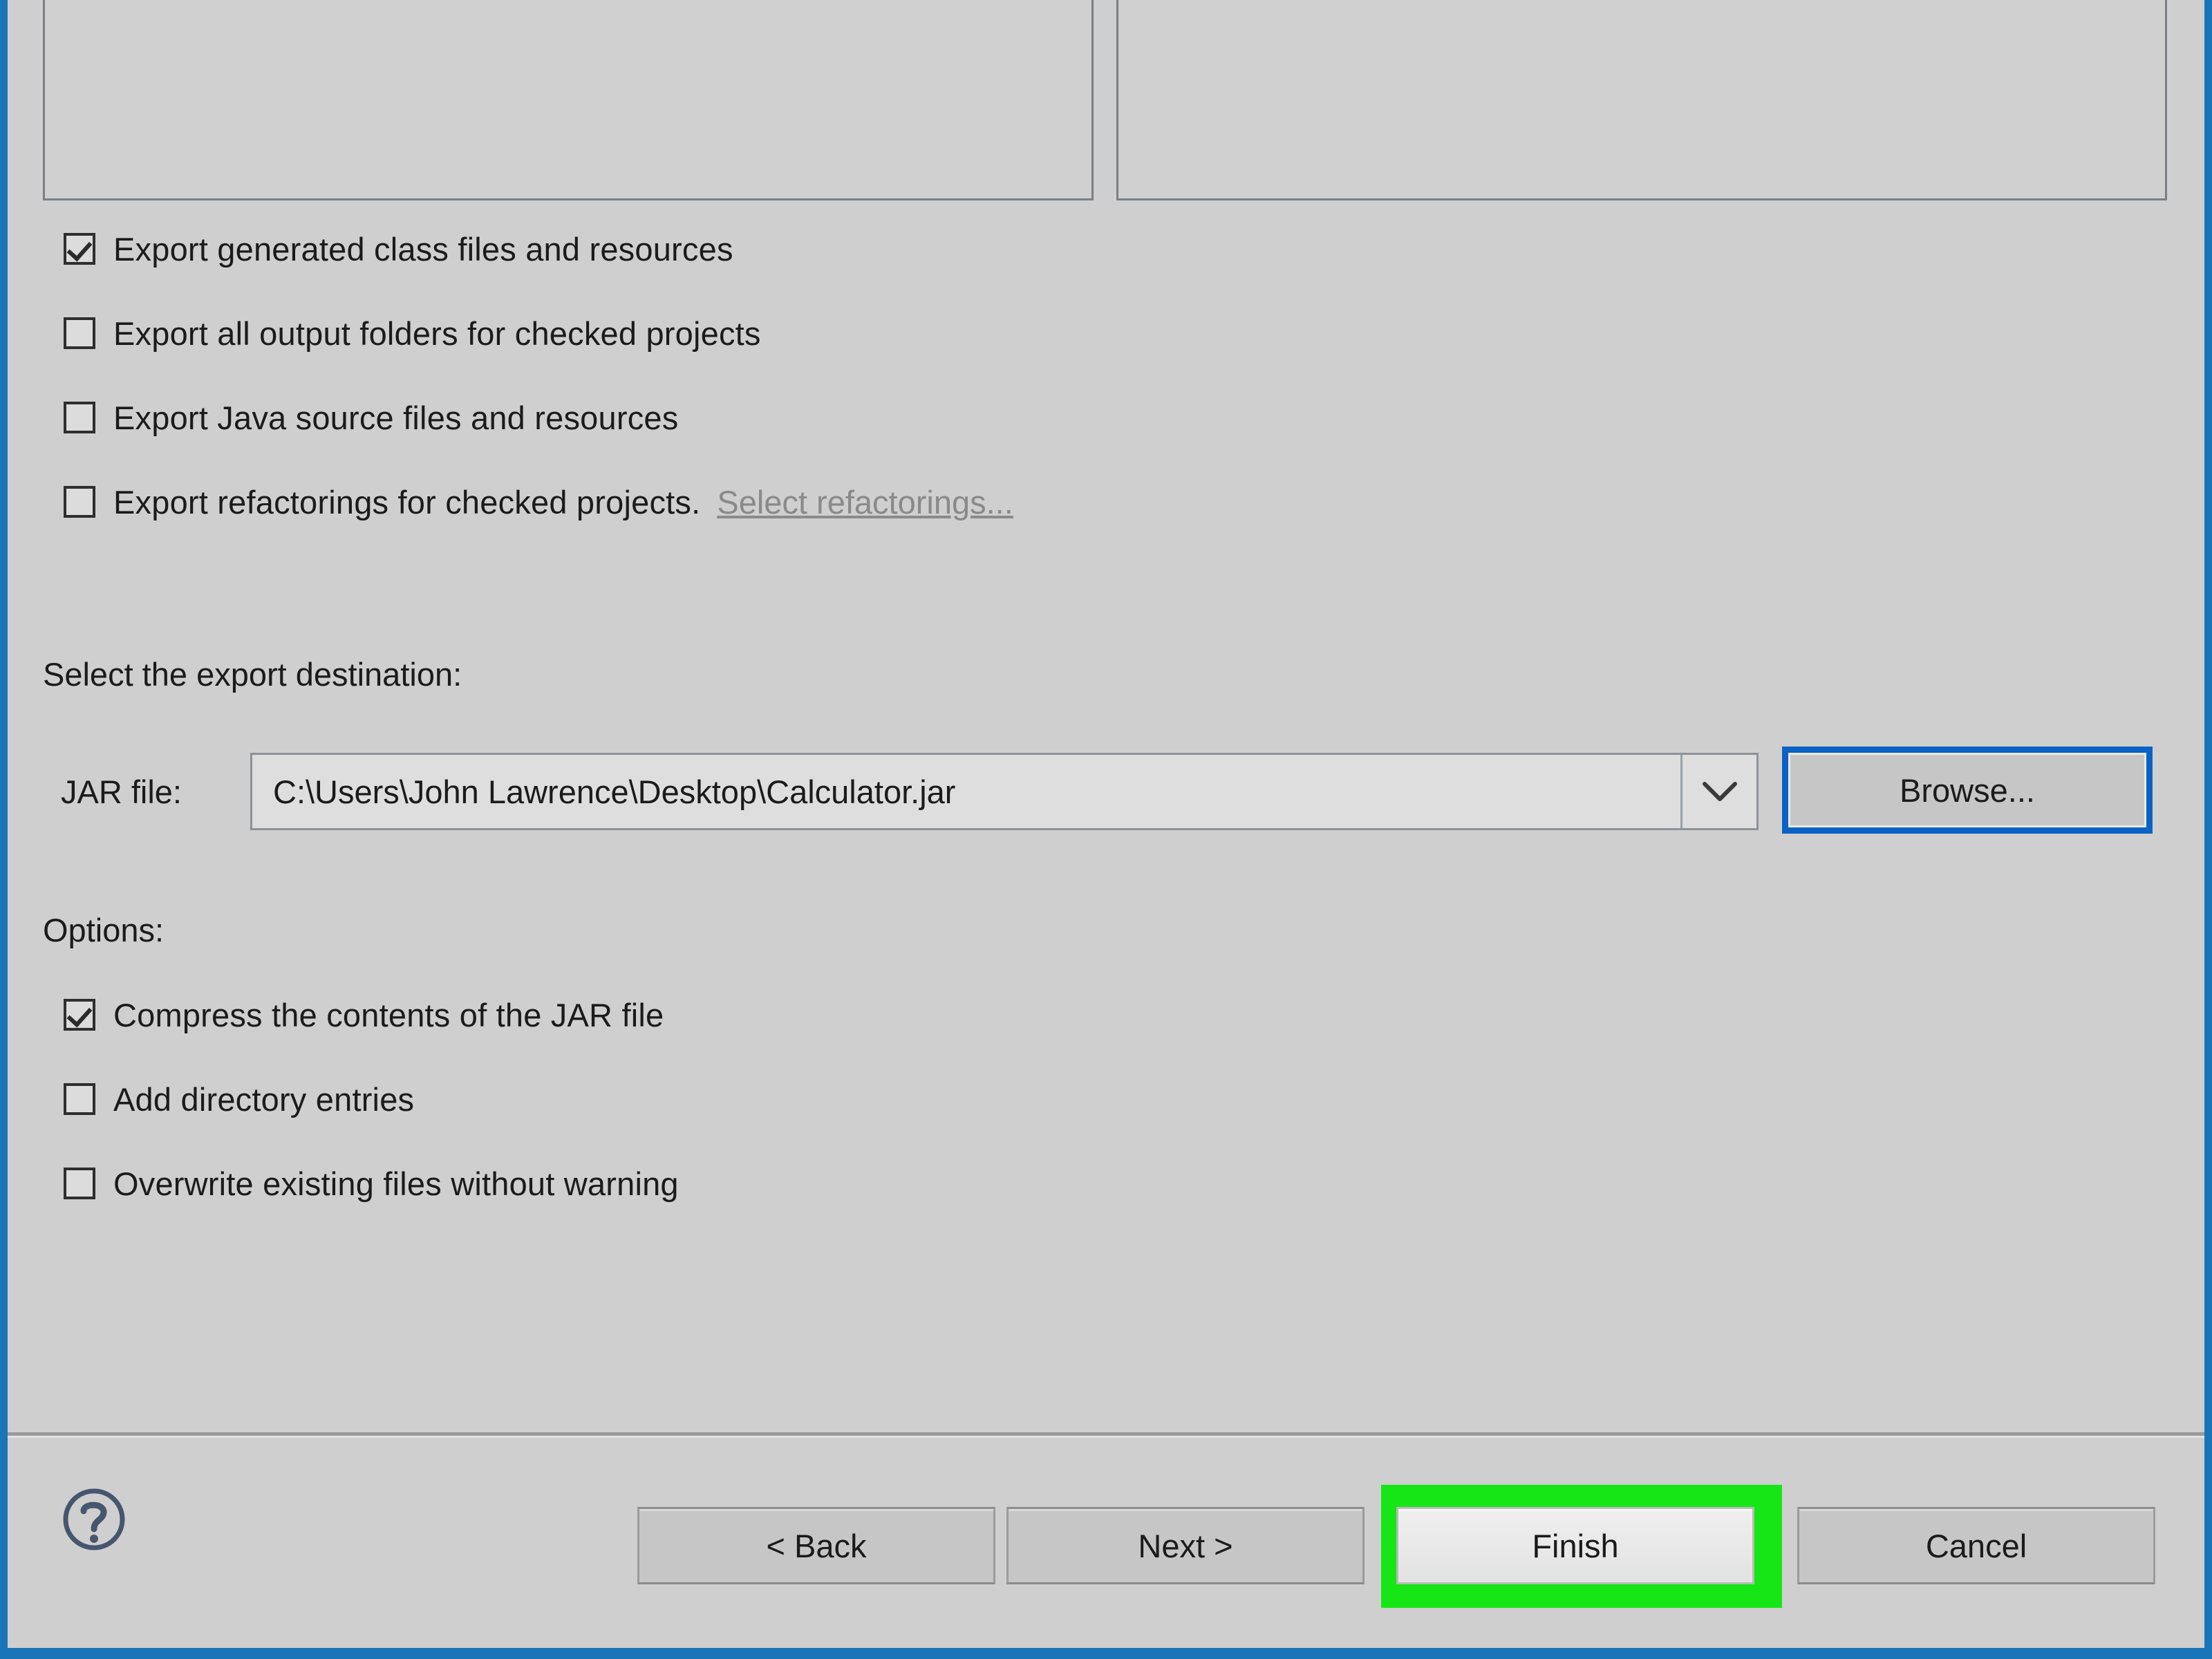 Image resolution: width=2212 pixels, height=1659 pixels. I want to click on checkbox-label: Compress the contents of the JAR file, so click(388, 1014).